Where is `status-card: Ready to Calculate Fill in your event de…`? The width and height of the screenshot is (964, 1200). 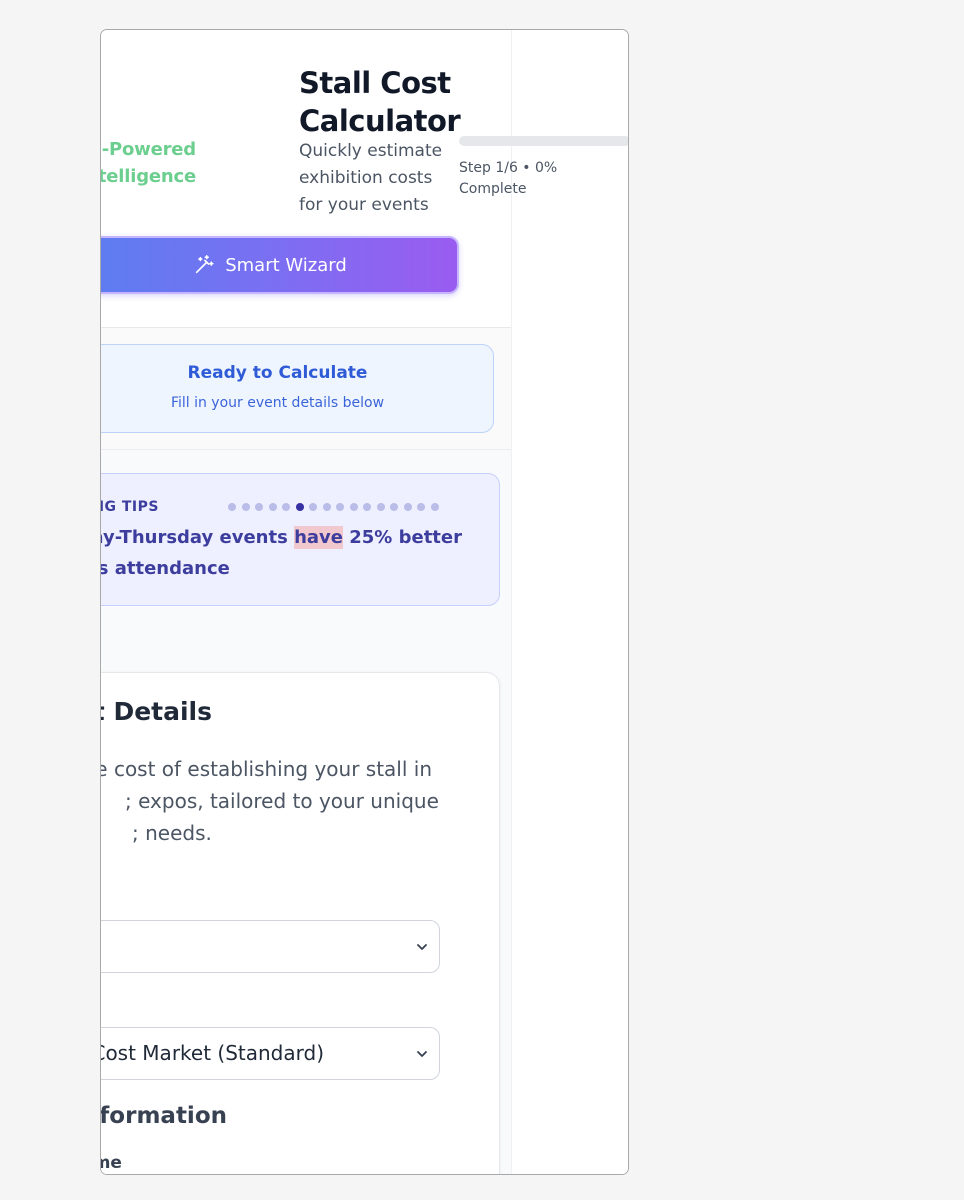
status-card: Ready to Calculate Fill in your event de… is located at coordinates (297, 388).